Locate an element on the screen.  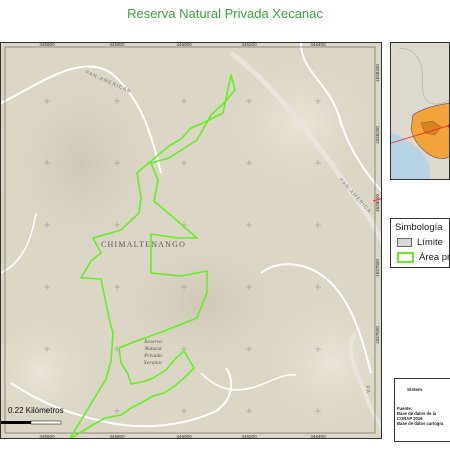
coordinate-tick: 1637800 is located at coordinates (377, 268).